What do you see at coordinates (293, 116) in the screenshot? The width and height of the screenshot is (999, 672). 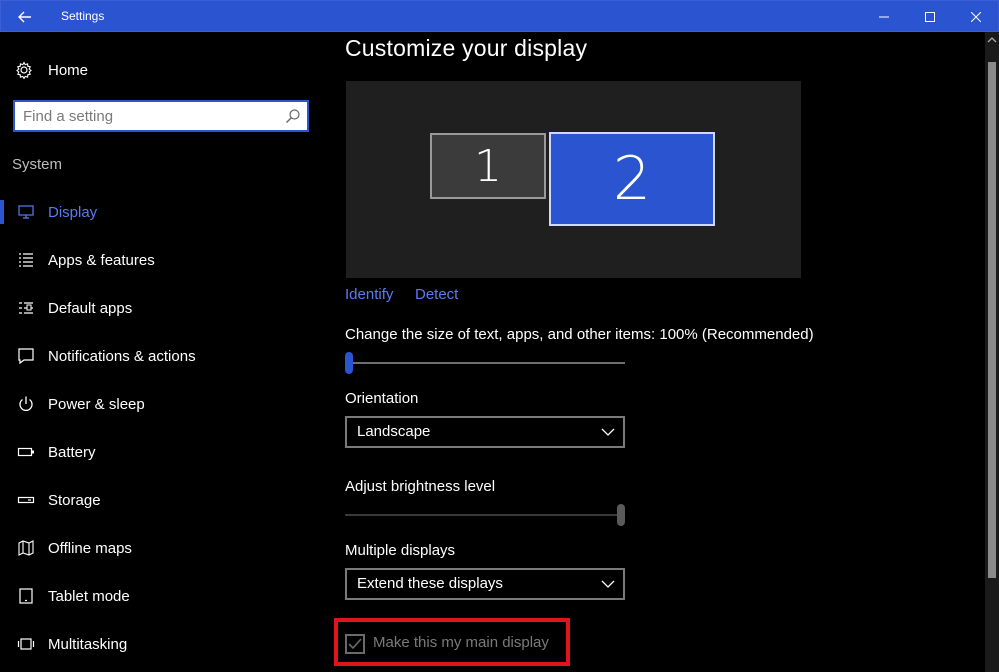 I see `search-icon` at bounding box center [293, 116].